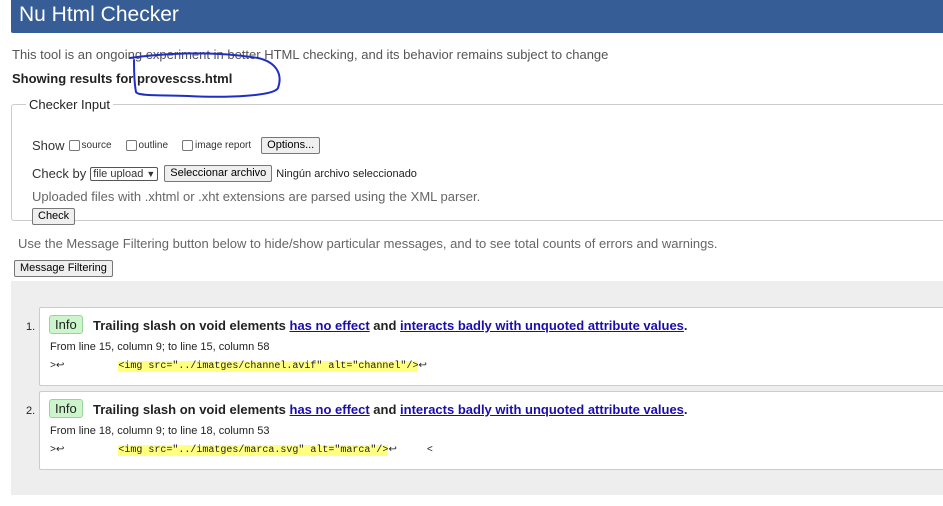 This screenshot has height=506, width=943. What do you see at coordinates (131, 145) in the screenshot?
I see `outline-checkbox` at bounding box center [131, 145].